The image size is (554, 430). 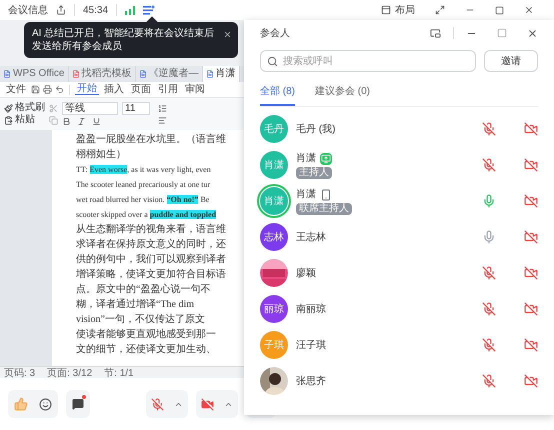 What do you see at coordinates (440, 10) in the screenshot?
I see `fullscreen-icon` at bounding box center [440, 10].